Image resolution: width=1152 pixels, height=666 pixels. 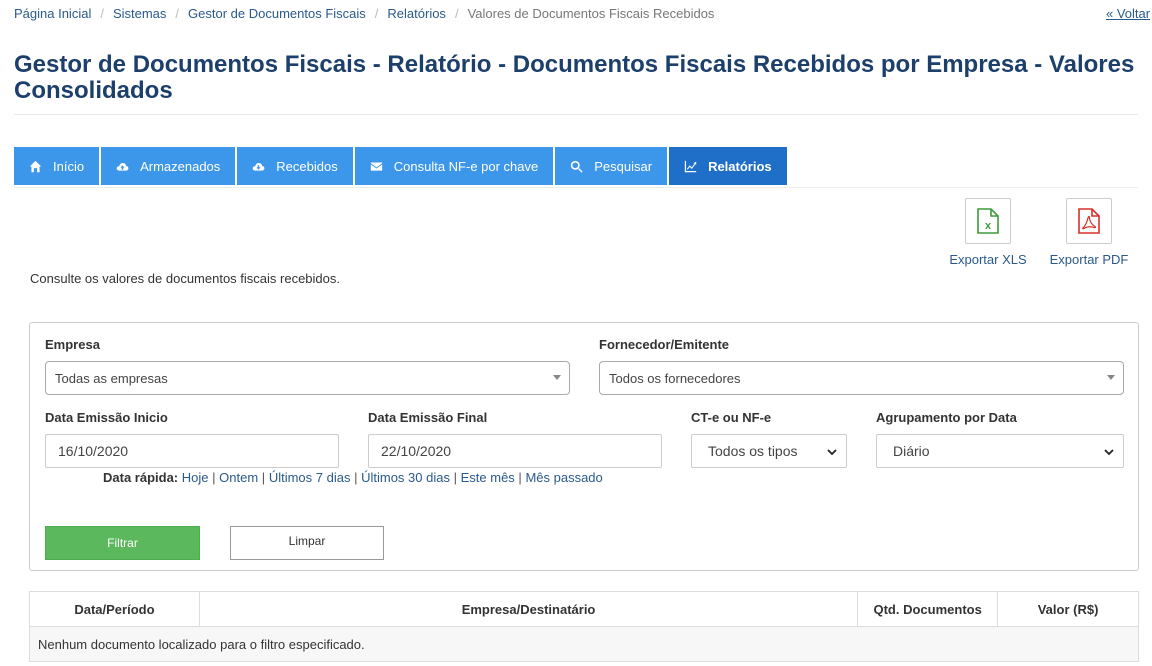 I want to click on excel-file-icon: x, so click(x=988, y=221).